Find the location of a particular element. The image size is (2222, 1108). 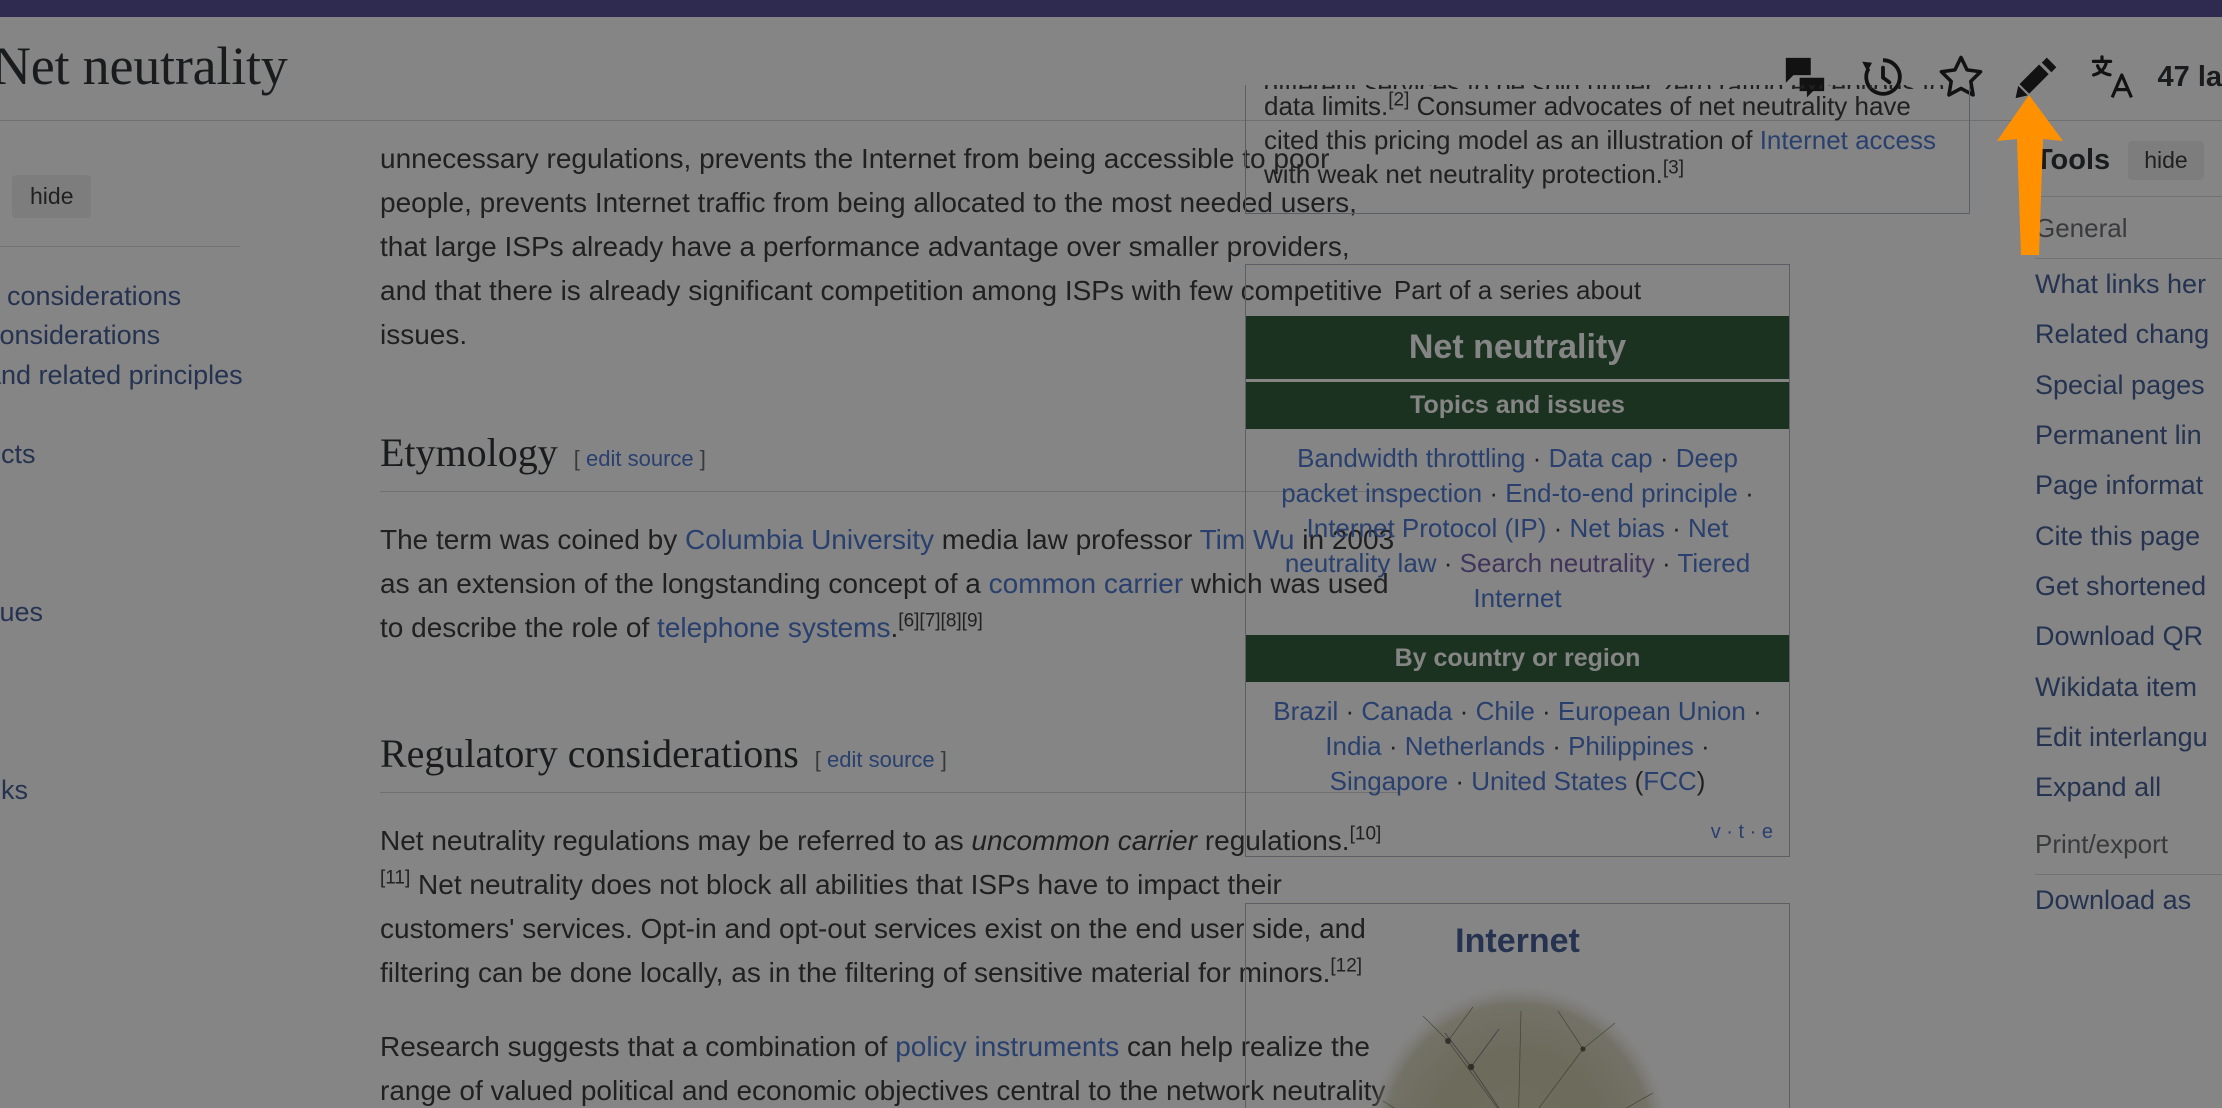

navbox-link: End-to-end principle is located at coordinates (1621, 493).